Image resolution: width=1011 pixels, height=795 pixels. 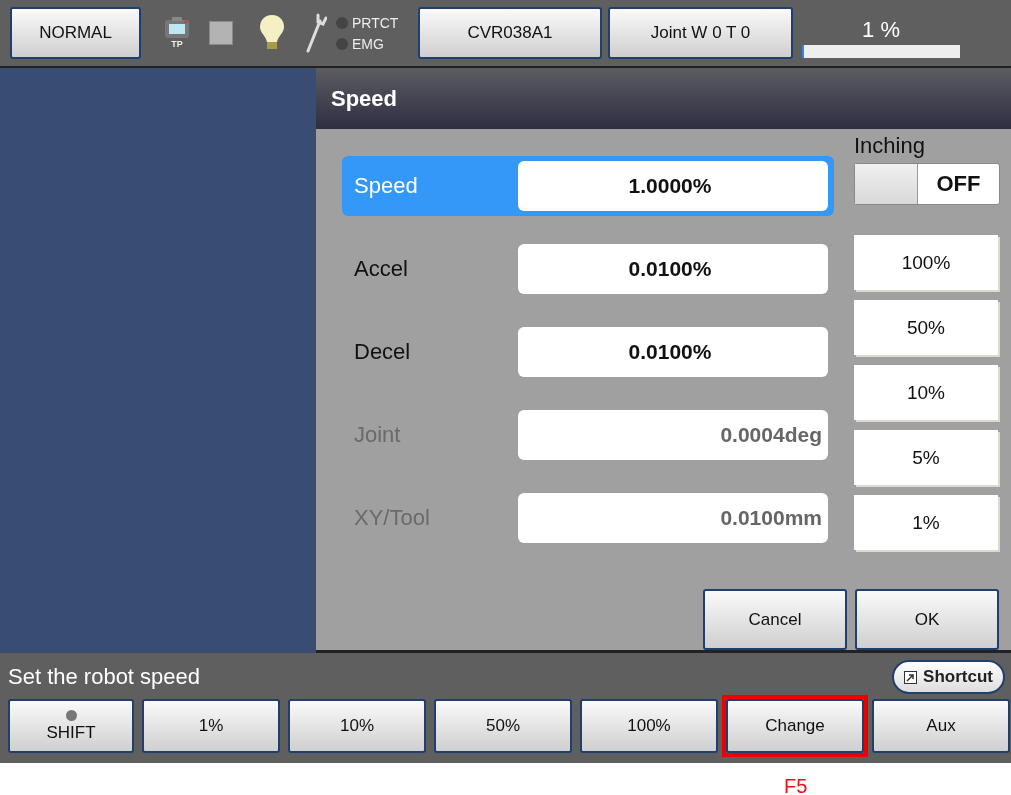 I want to click on tp-label: TP, so click(x=177, y=44).